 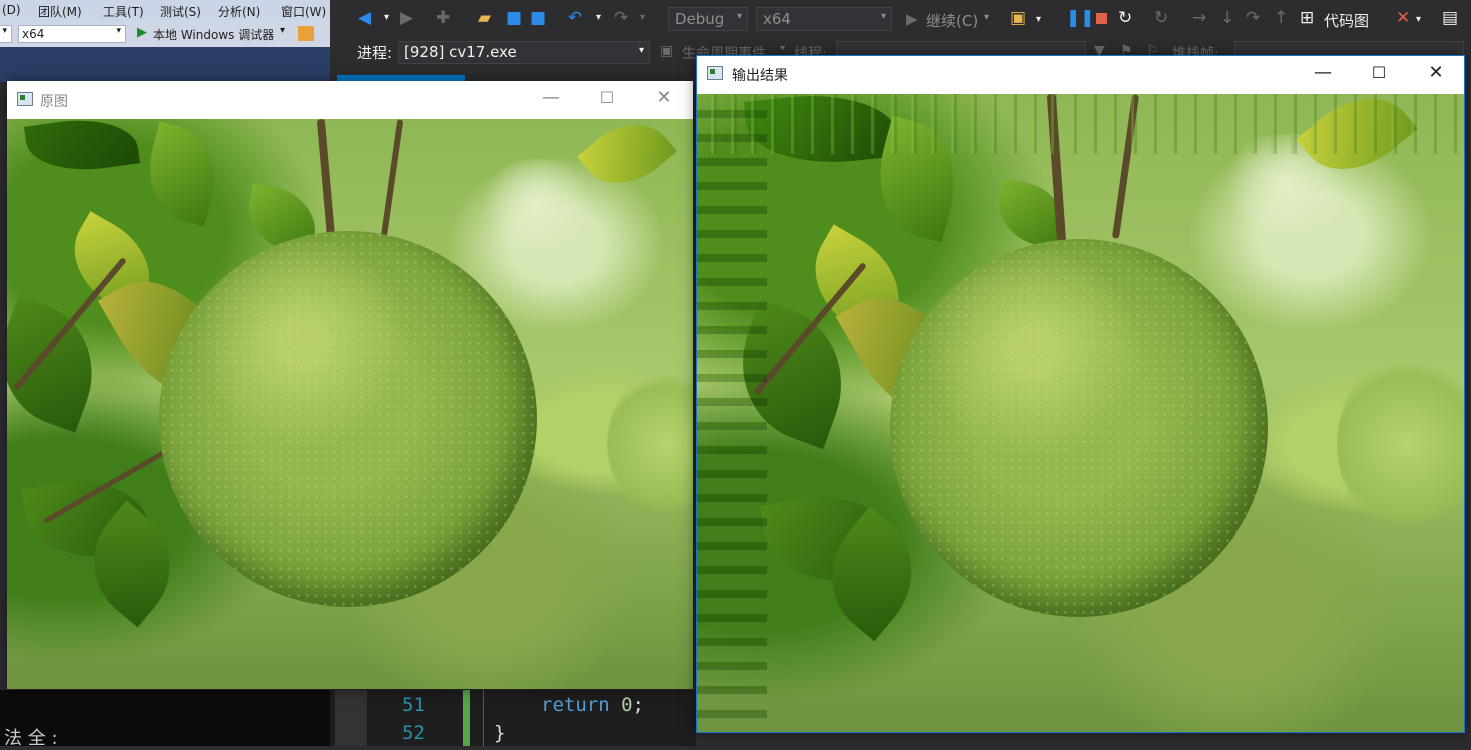 What do you see at coordinates (54, 102) in the screenshot?
I see `original-window-title: 原图` at bounding box center [54, 102].